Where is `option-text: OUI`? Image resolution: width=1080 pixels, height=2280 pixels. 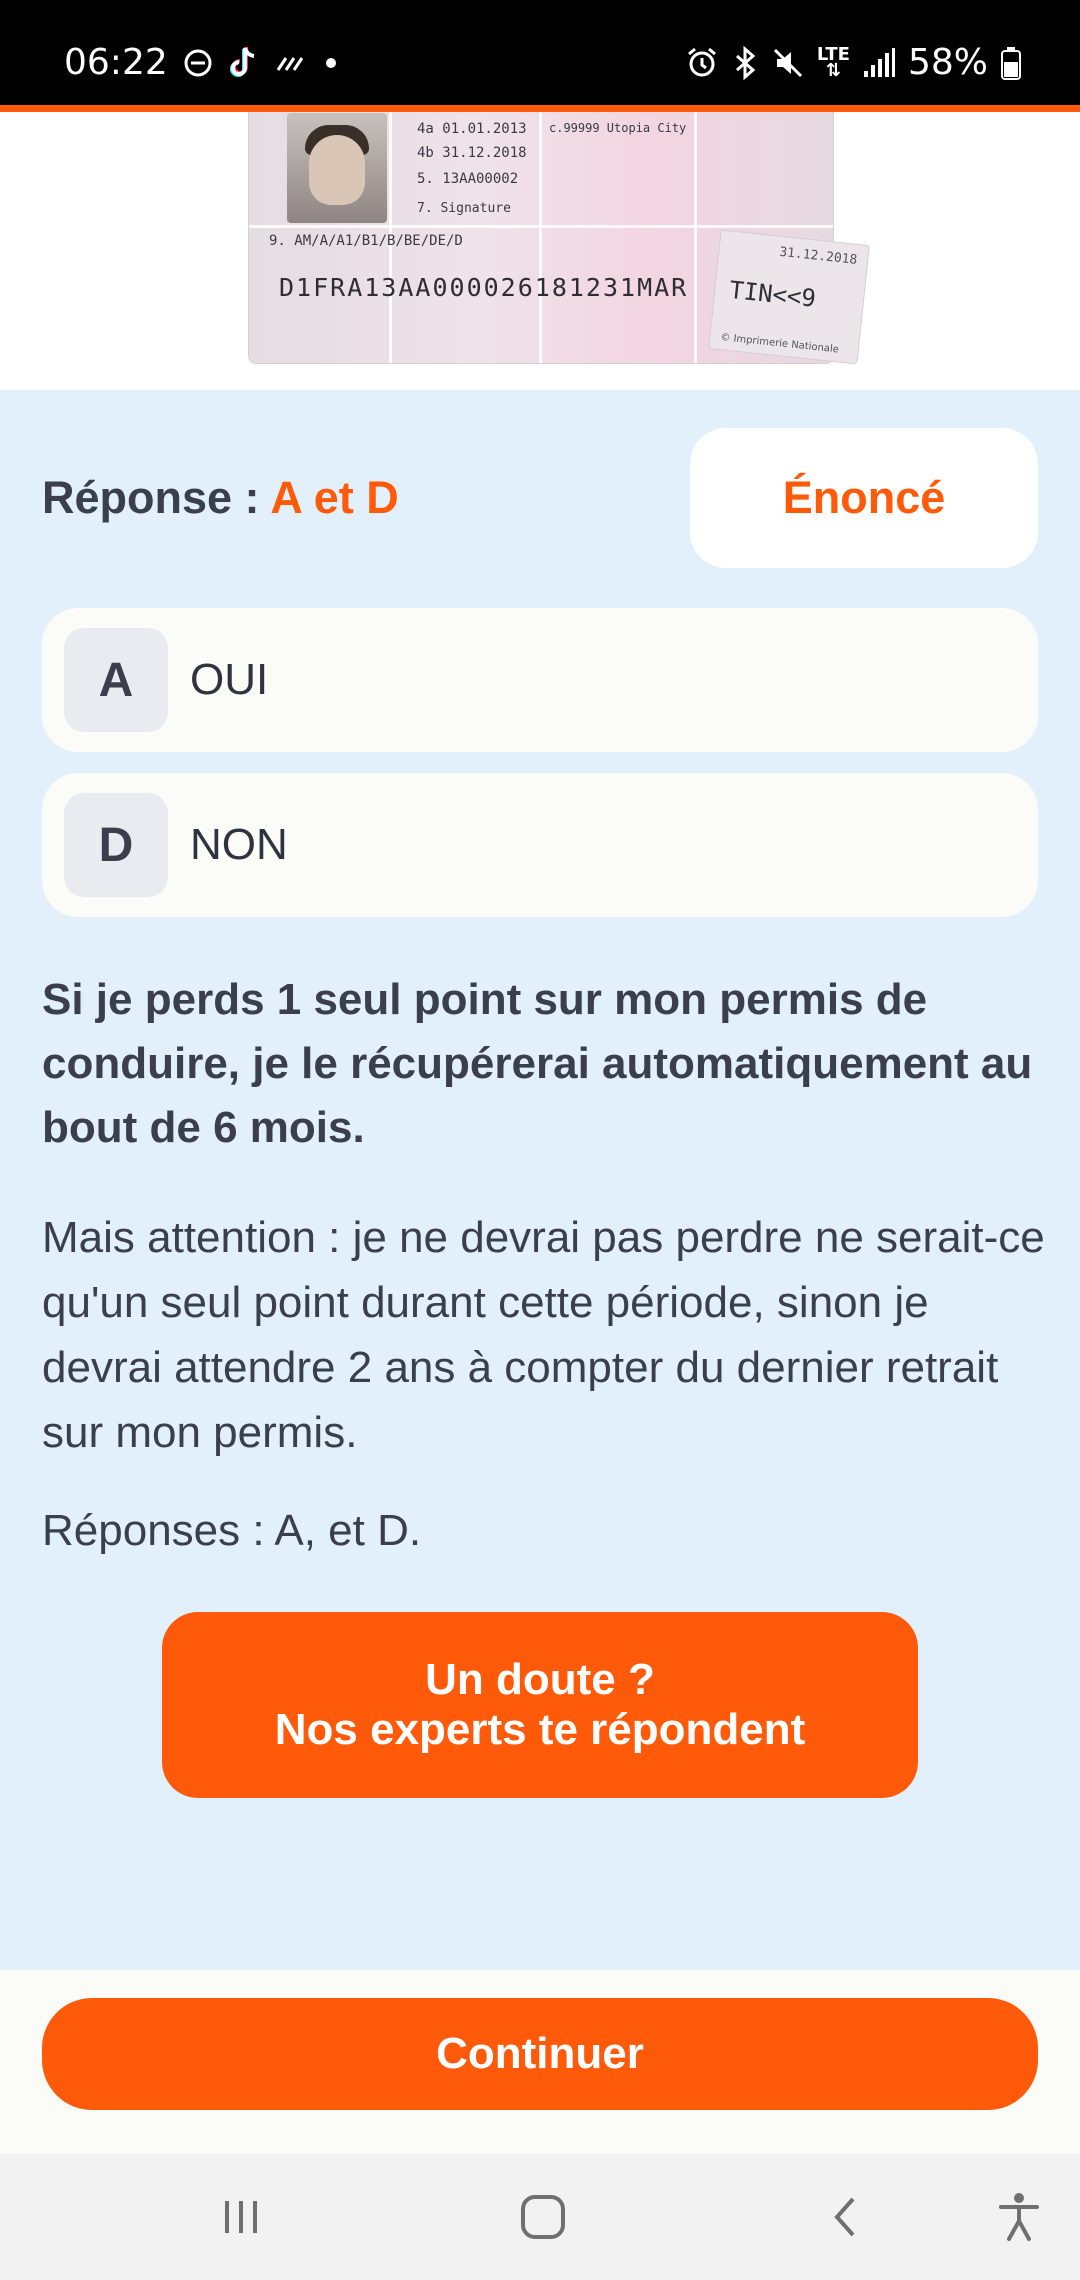 option-text: OUI is located at coordinates (229, 679).